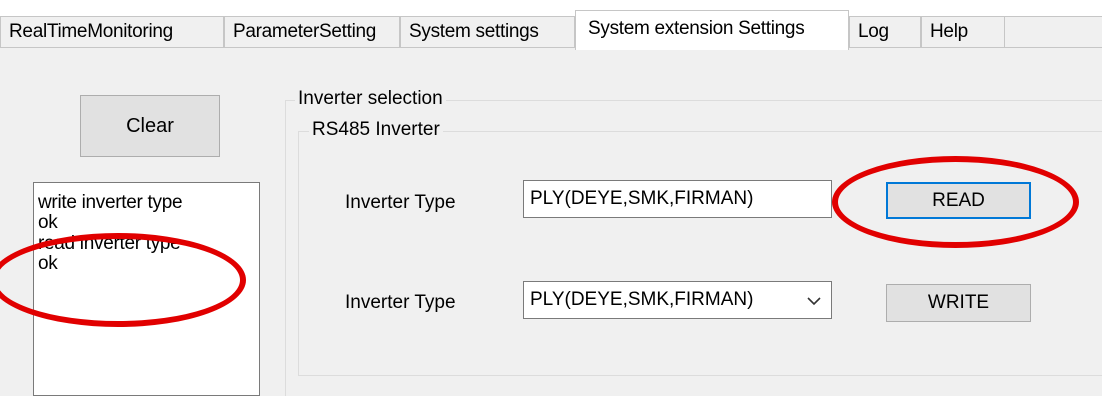  What do you see at coordinates (150, 126) in the screenshot?
I see `clear-button: Clear` at bounding box center [150, 126].